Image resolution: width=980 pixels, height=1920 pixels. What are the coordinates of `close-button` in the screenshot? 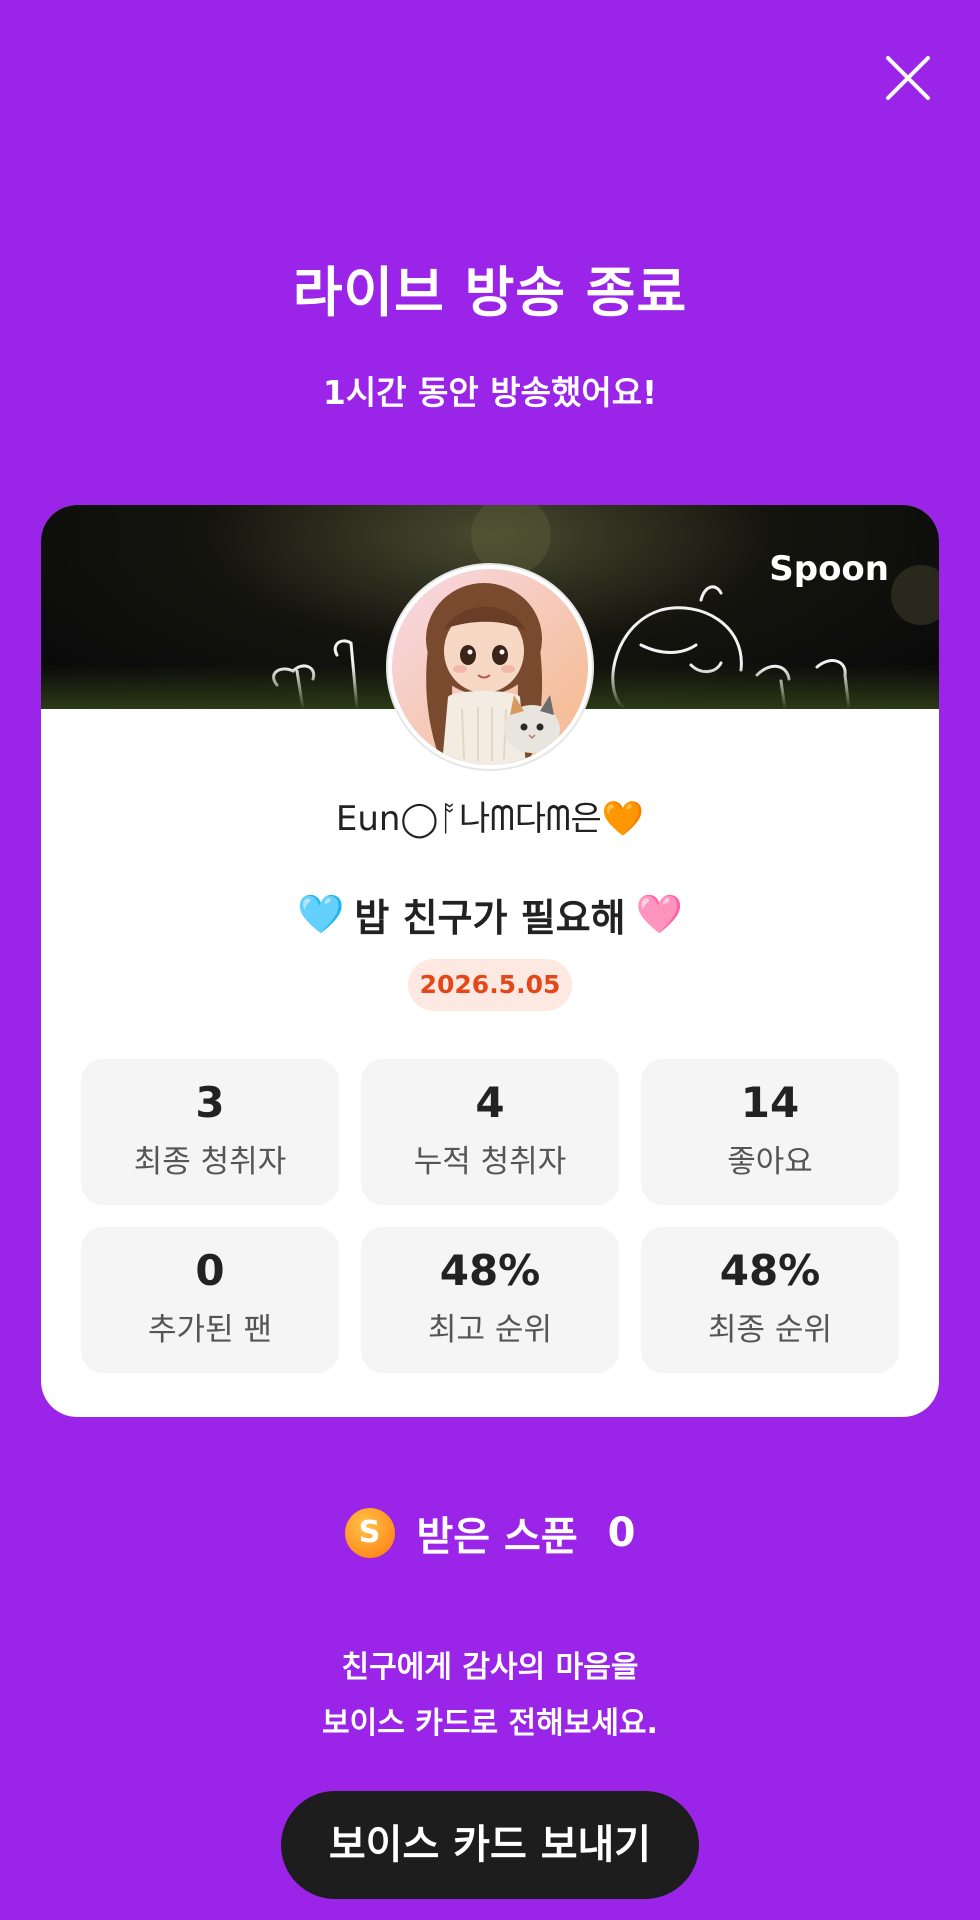 It's located at (908, 78).